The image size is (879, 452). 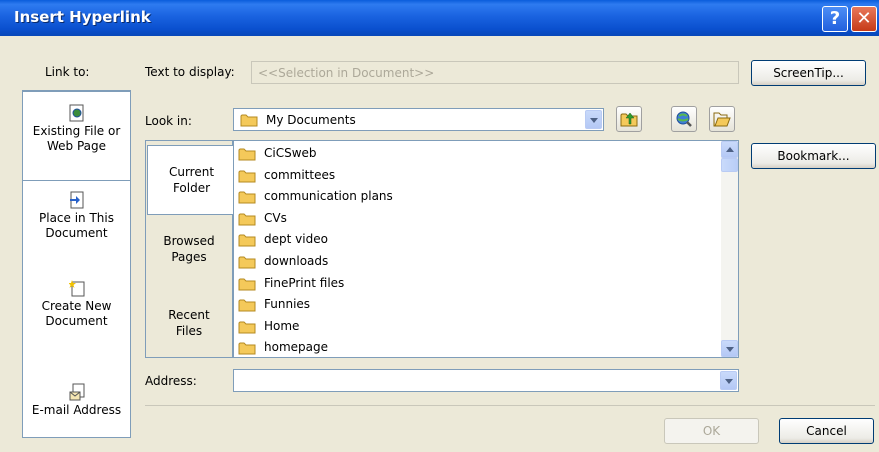 I want to click on text-to-display-field: <<Selection in Document>>, so click(x=495, y=72).